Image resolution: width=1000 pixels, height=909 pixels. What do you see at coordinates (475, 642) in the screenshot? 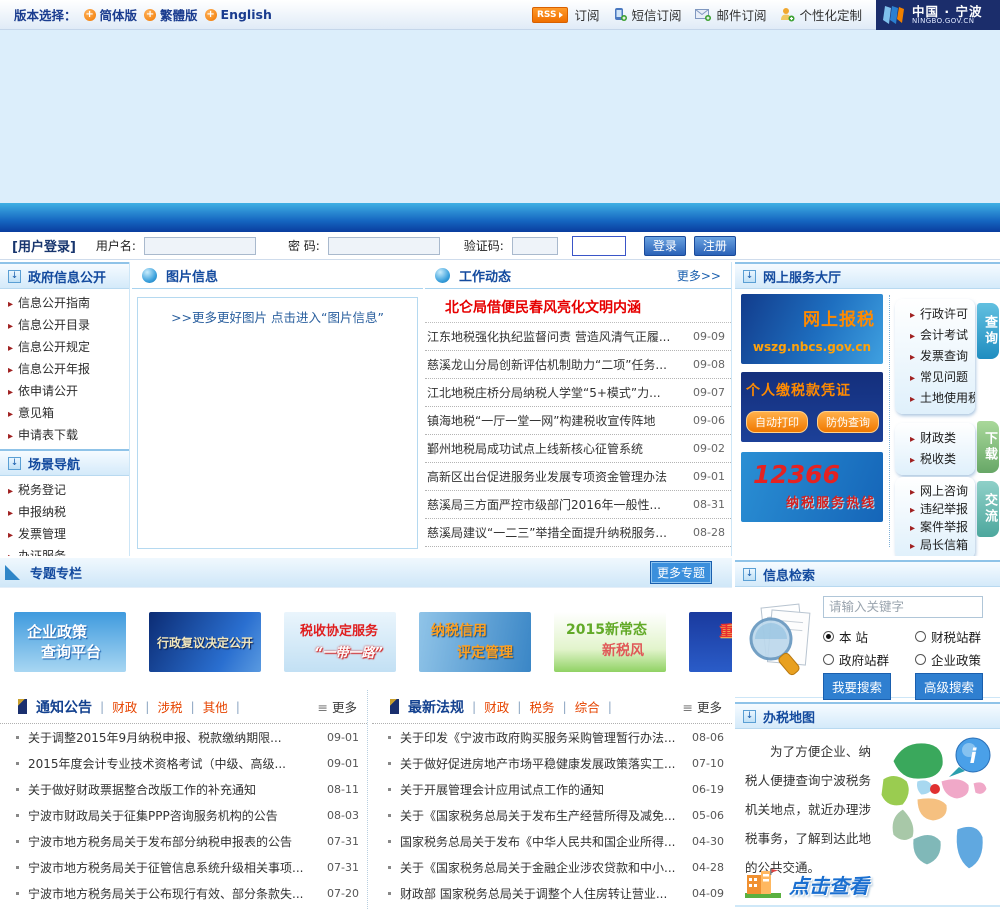
I see `topic-banner-credit-rating: 纳税信用 评定管理` at bounding box center [475, 642].